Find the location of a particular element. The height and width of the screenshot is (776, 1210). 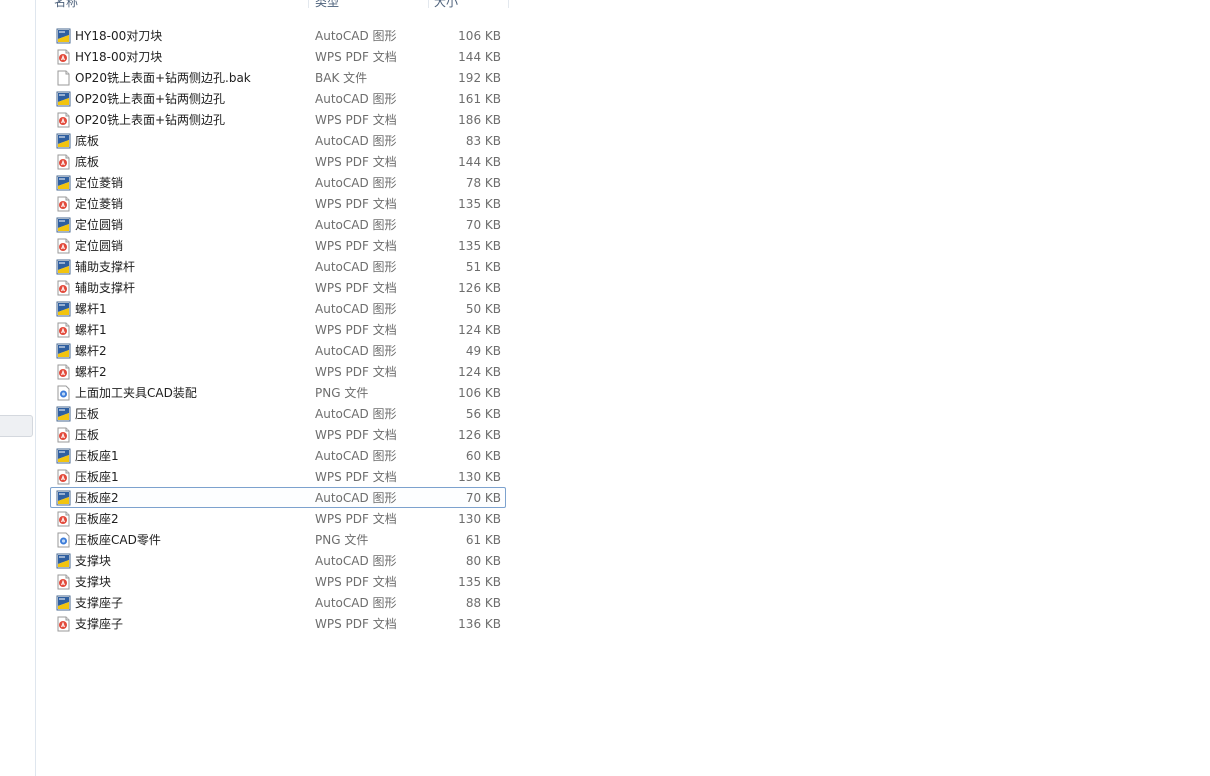

file-row: 辅助支撑杆 AutoCAD 图形 51 KB is located at coordinates (278, 266).